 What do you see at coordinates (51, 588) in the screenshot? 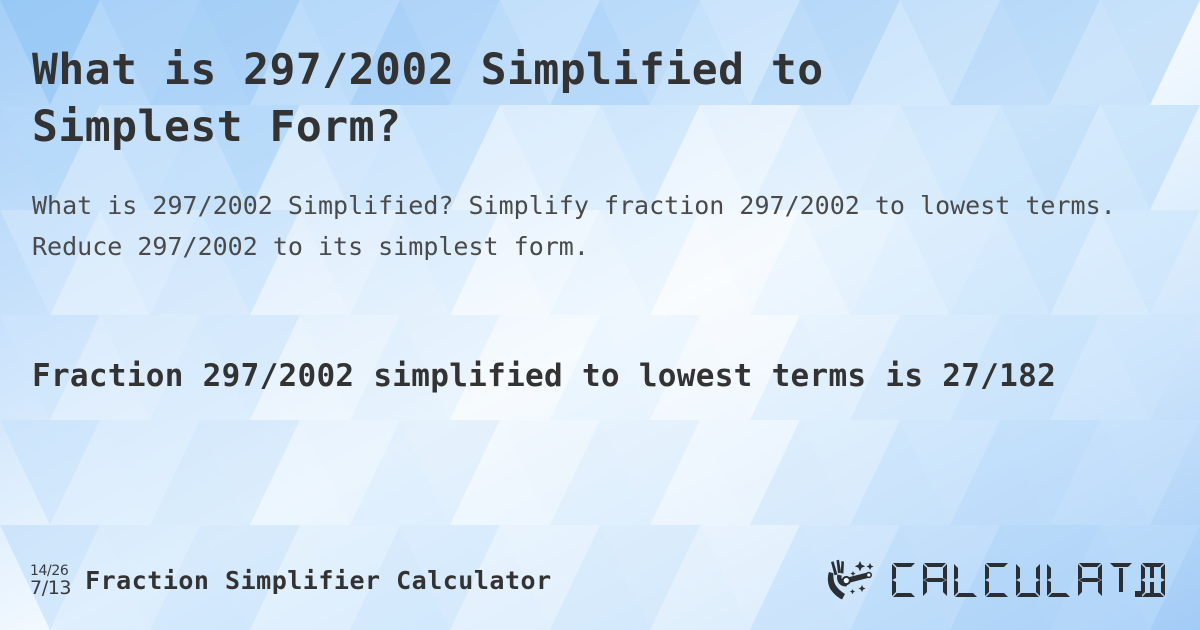
I see `fraction-reduce-icon-bottom: 7/13` at bounding box center [51, 588].